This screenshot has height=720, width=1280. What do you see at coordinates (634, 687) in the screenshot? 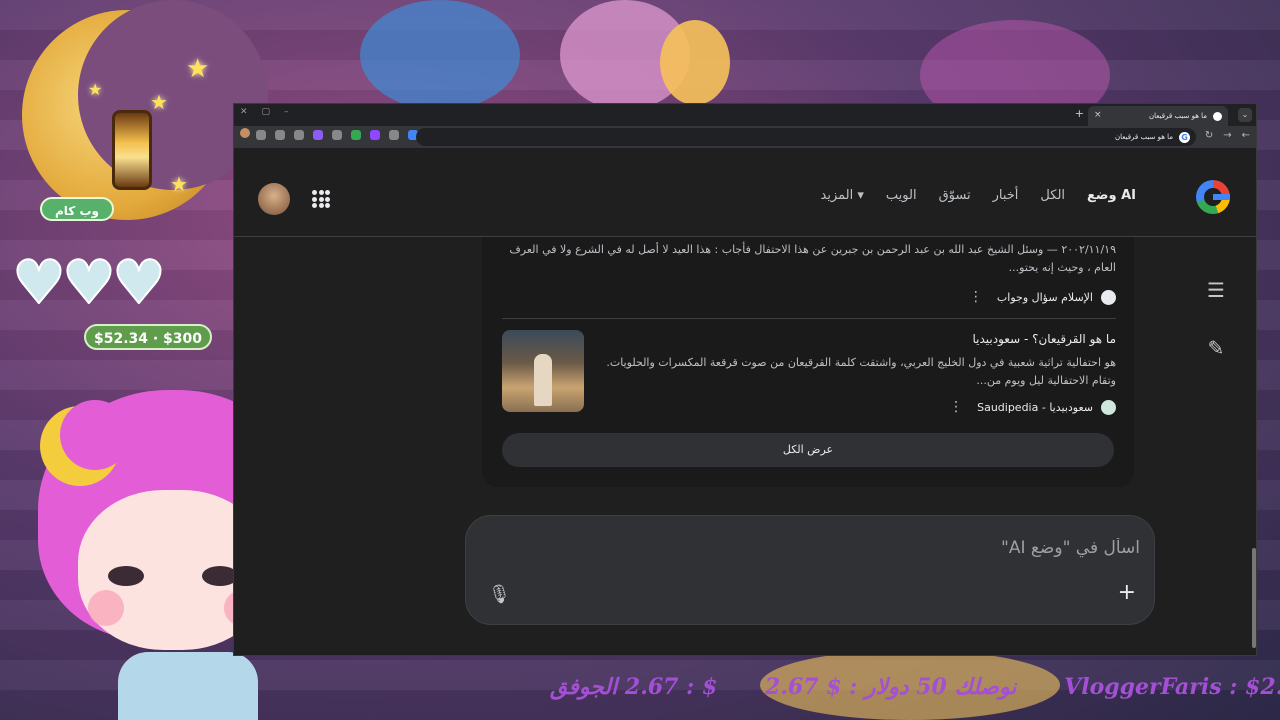
I see `ticker-item: $ : 2.67 الجوفق` at bounding box center [634, 687].